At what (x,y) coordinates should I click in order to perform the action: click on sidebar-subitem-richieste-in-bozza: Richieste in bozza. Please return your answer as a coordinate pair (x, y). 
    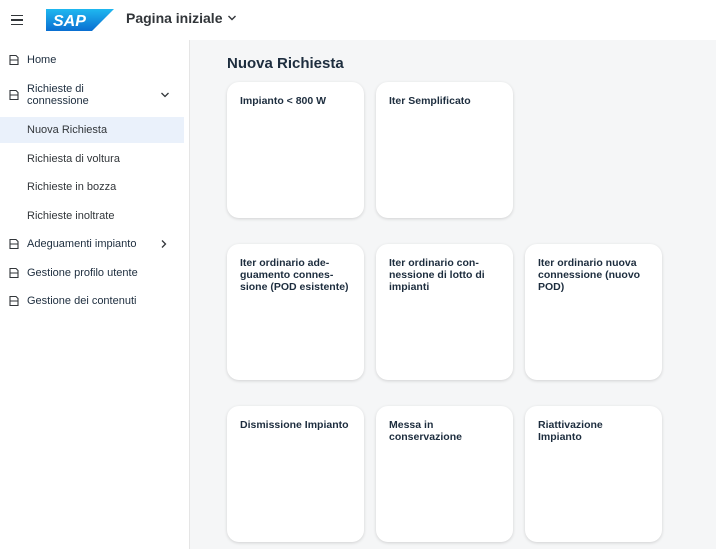
    Looking at the image, I should click on (92, 187).